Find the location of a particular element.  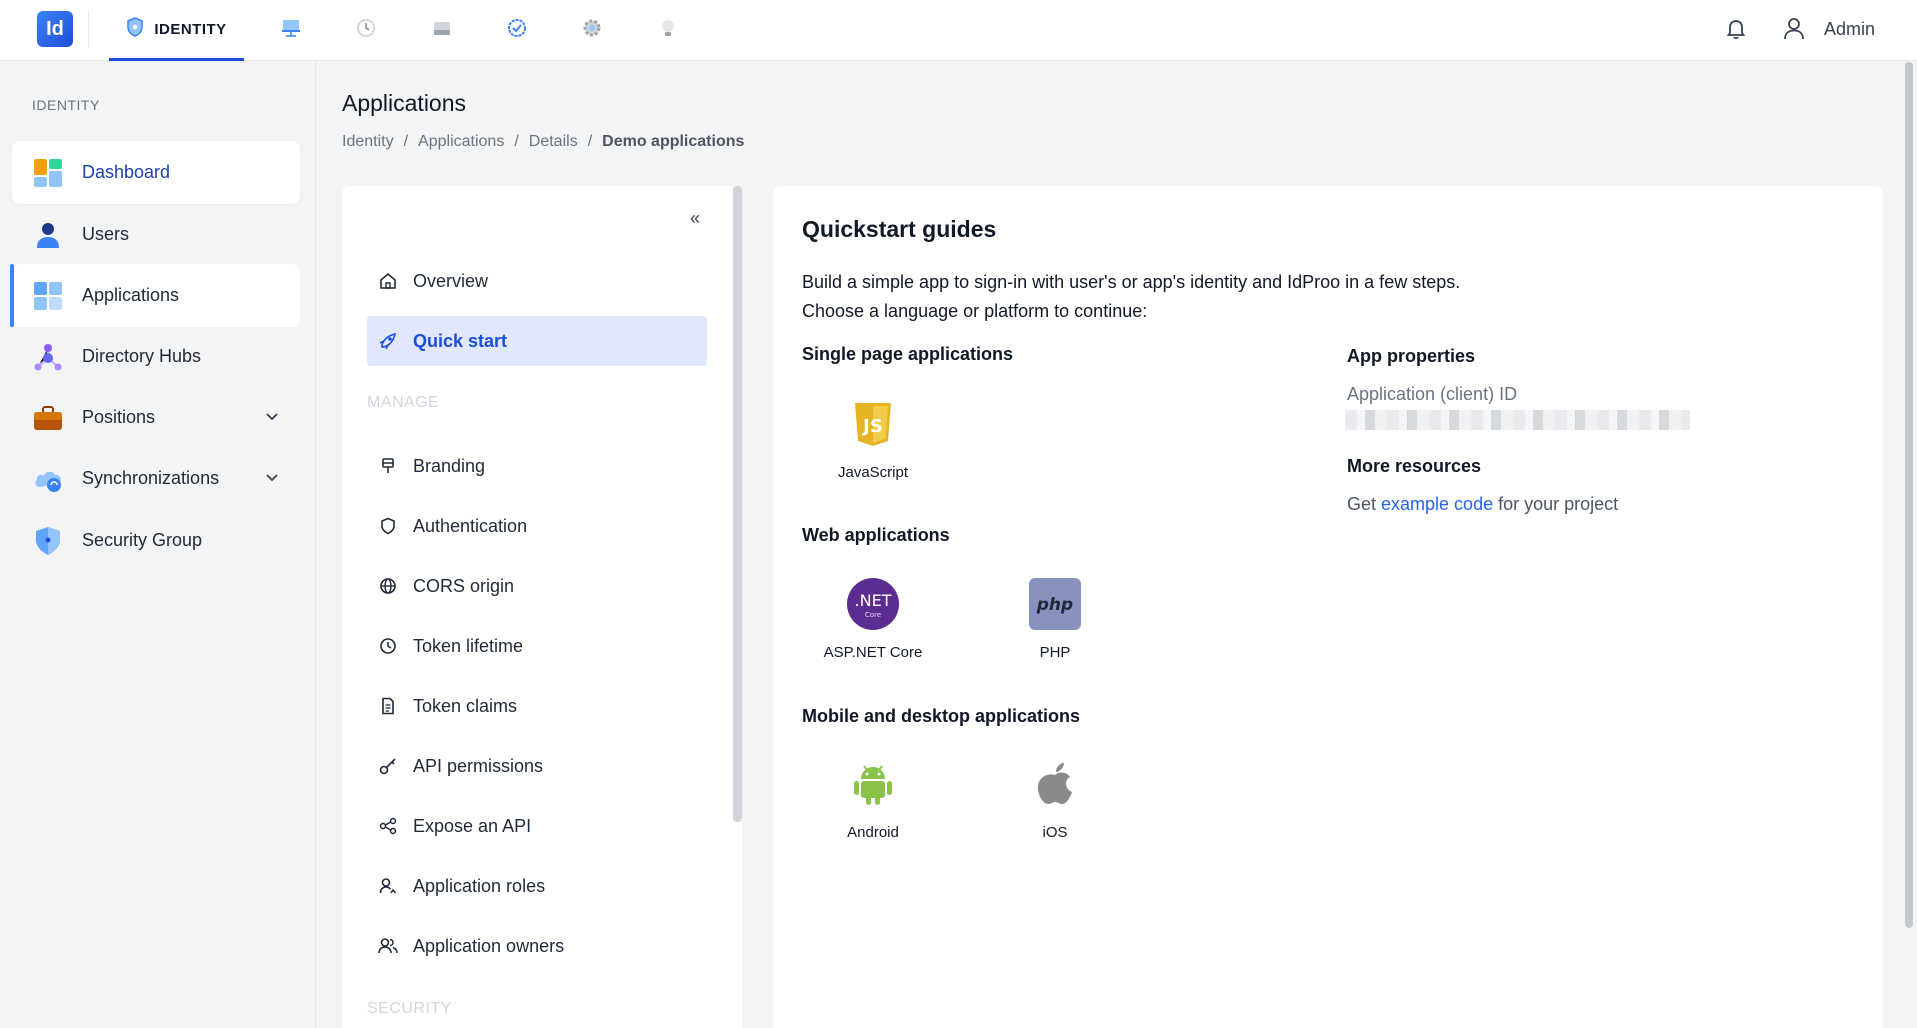

logo-text: Id is located at coordinates (55, 28).